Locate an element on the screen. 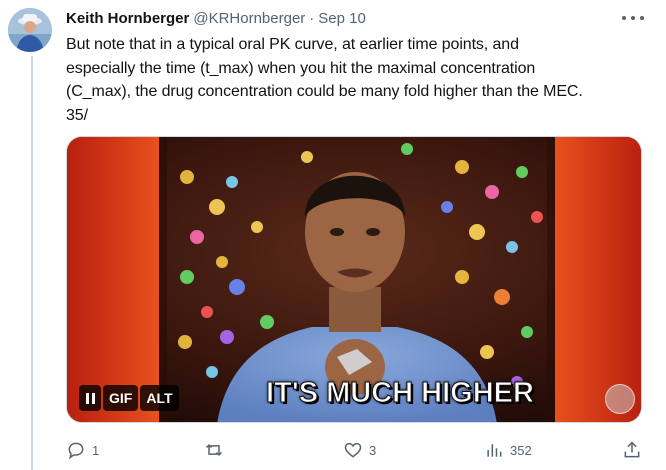 This screenshot has width=666, height=470. pause-button is located at coordinates (90, 398).